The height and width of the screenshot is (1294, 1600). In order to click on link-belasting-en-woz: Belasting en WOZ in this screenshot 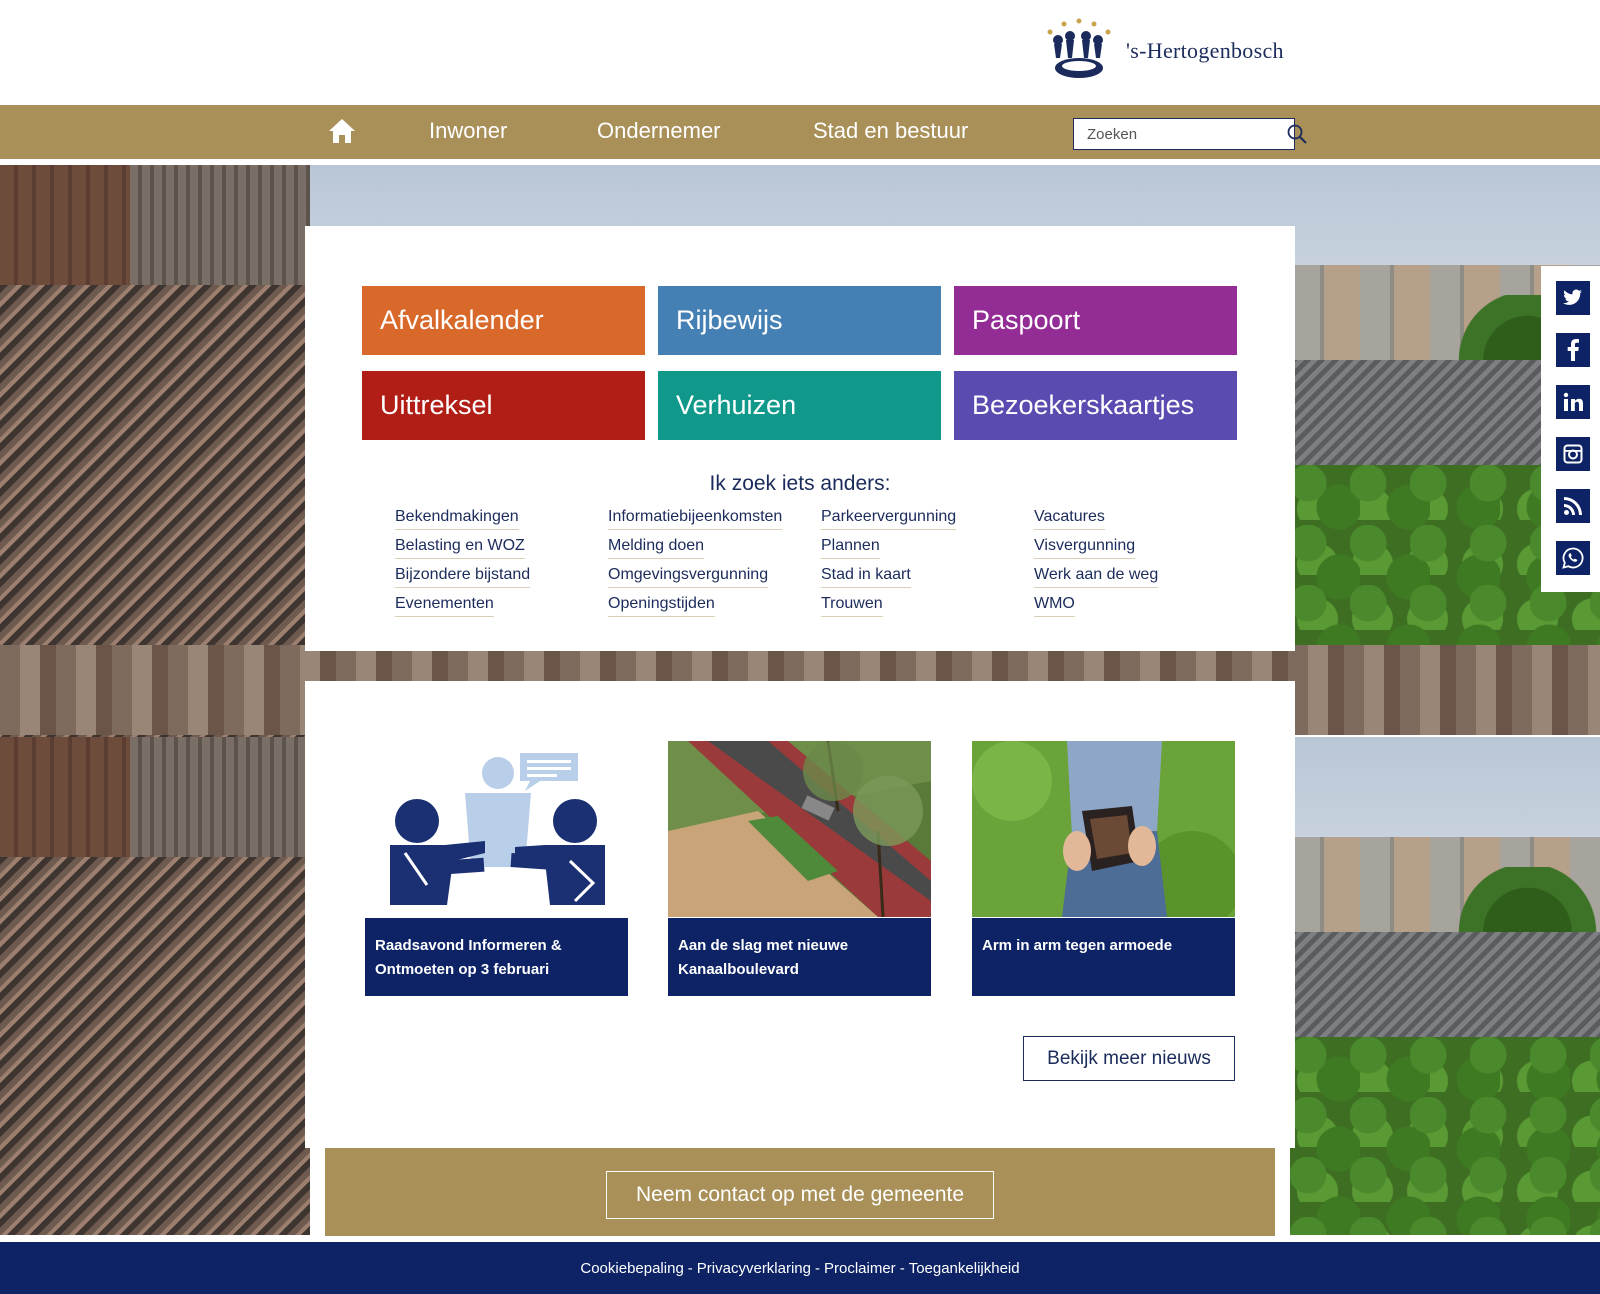, I will do `click(460, 547)`.